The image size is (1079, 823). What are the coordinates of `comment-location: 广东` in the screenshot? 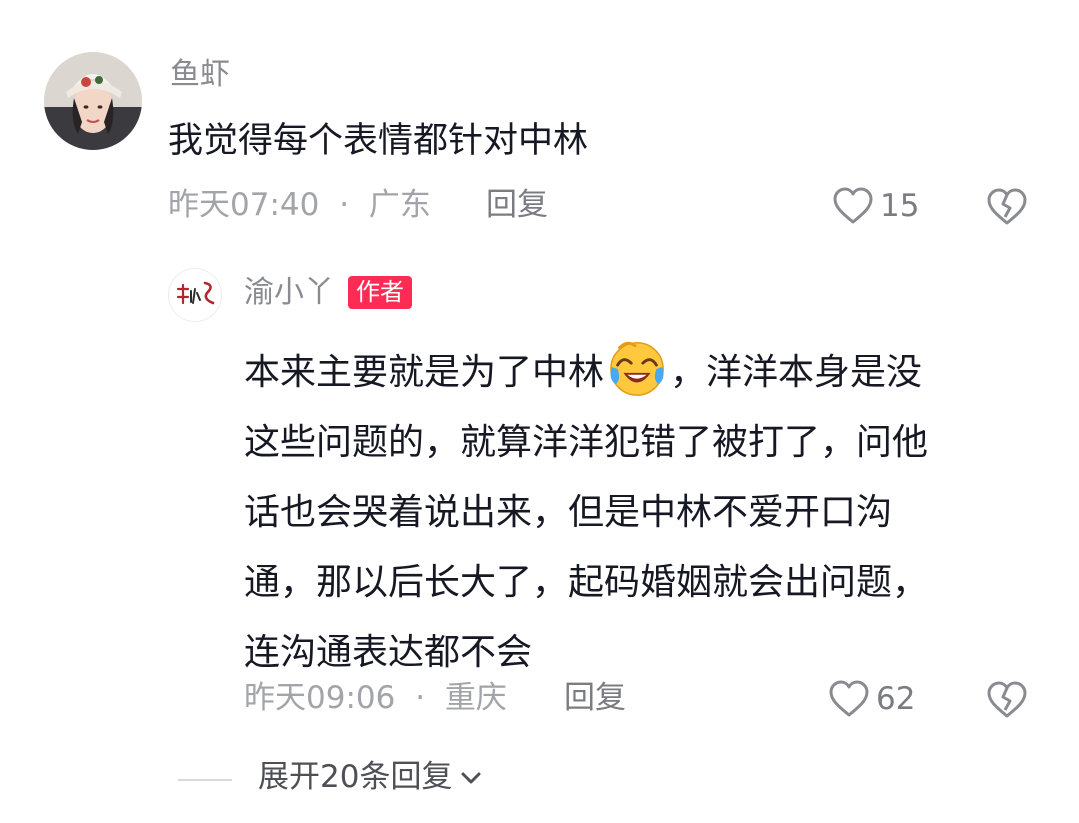 It's located at (399, 205).